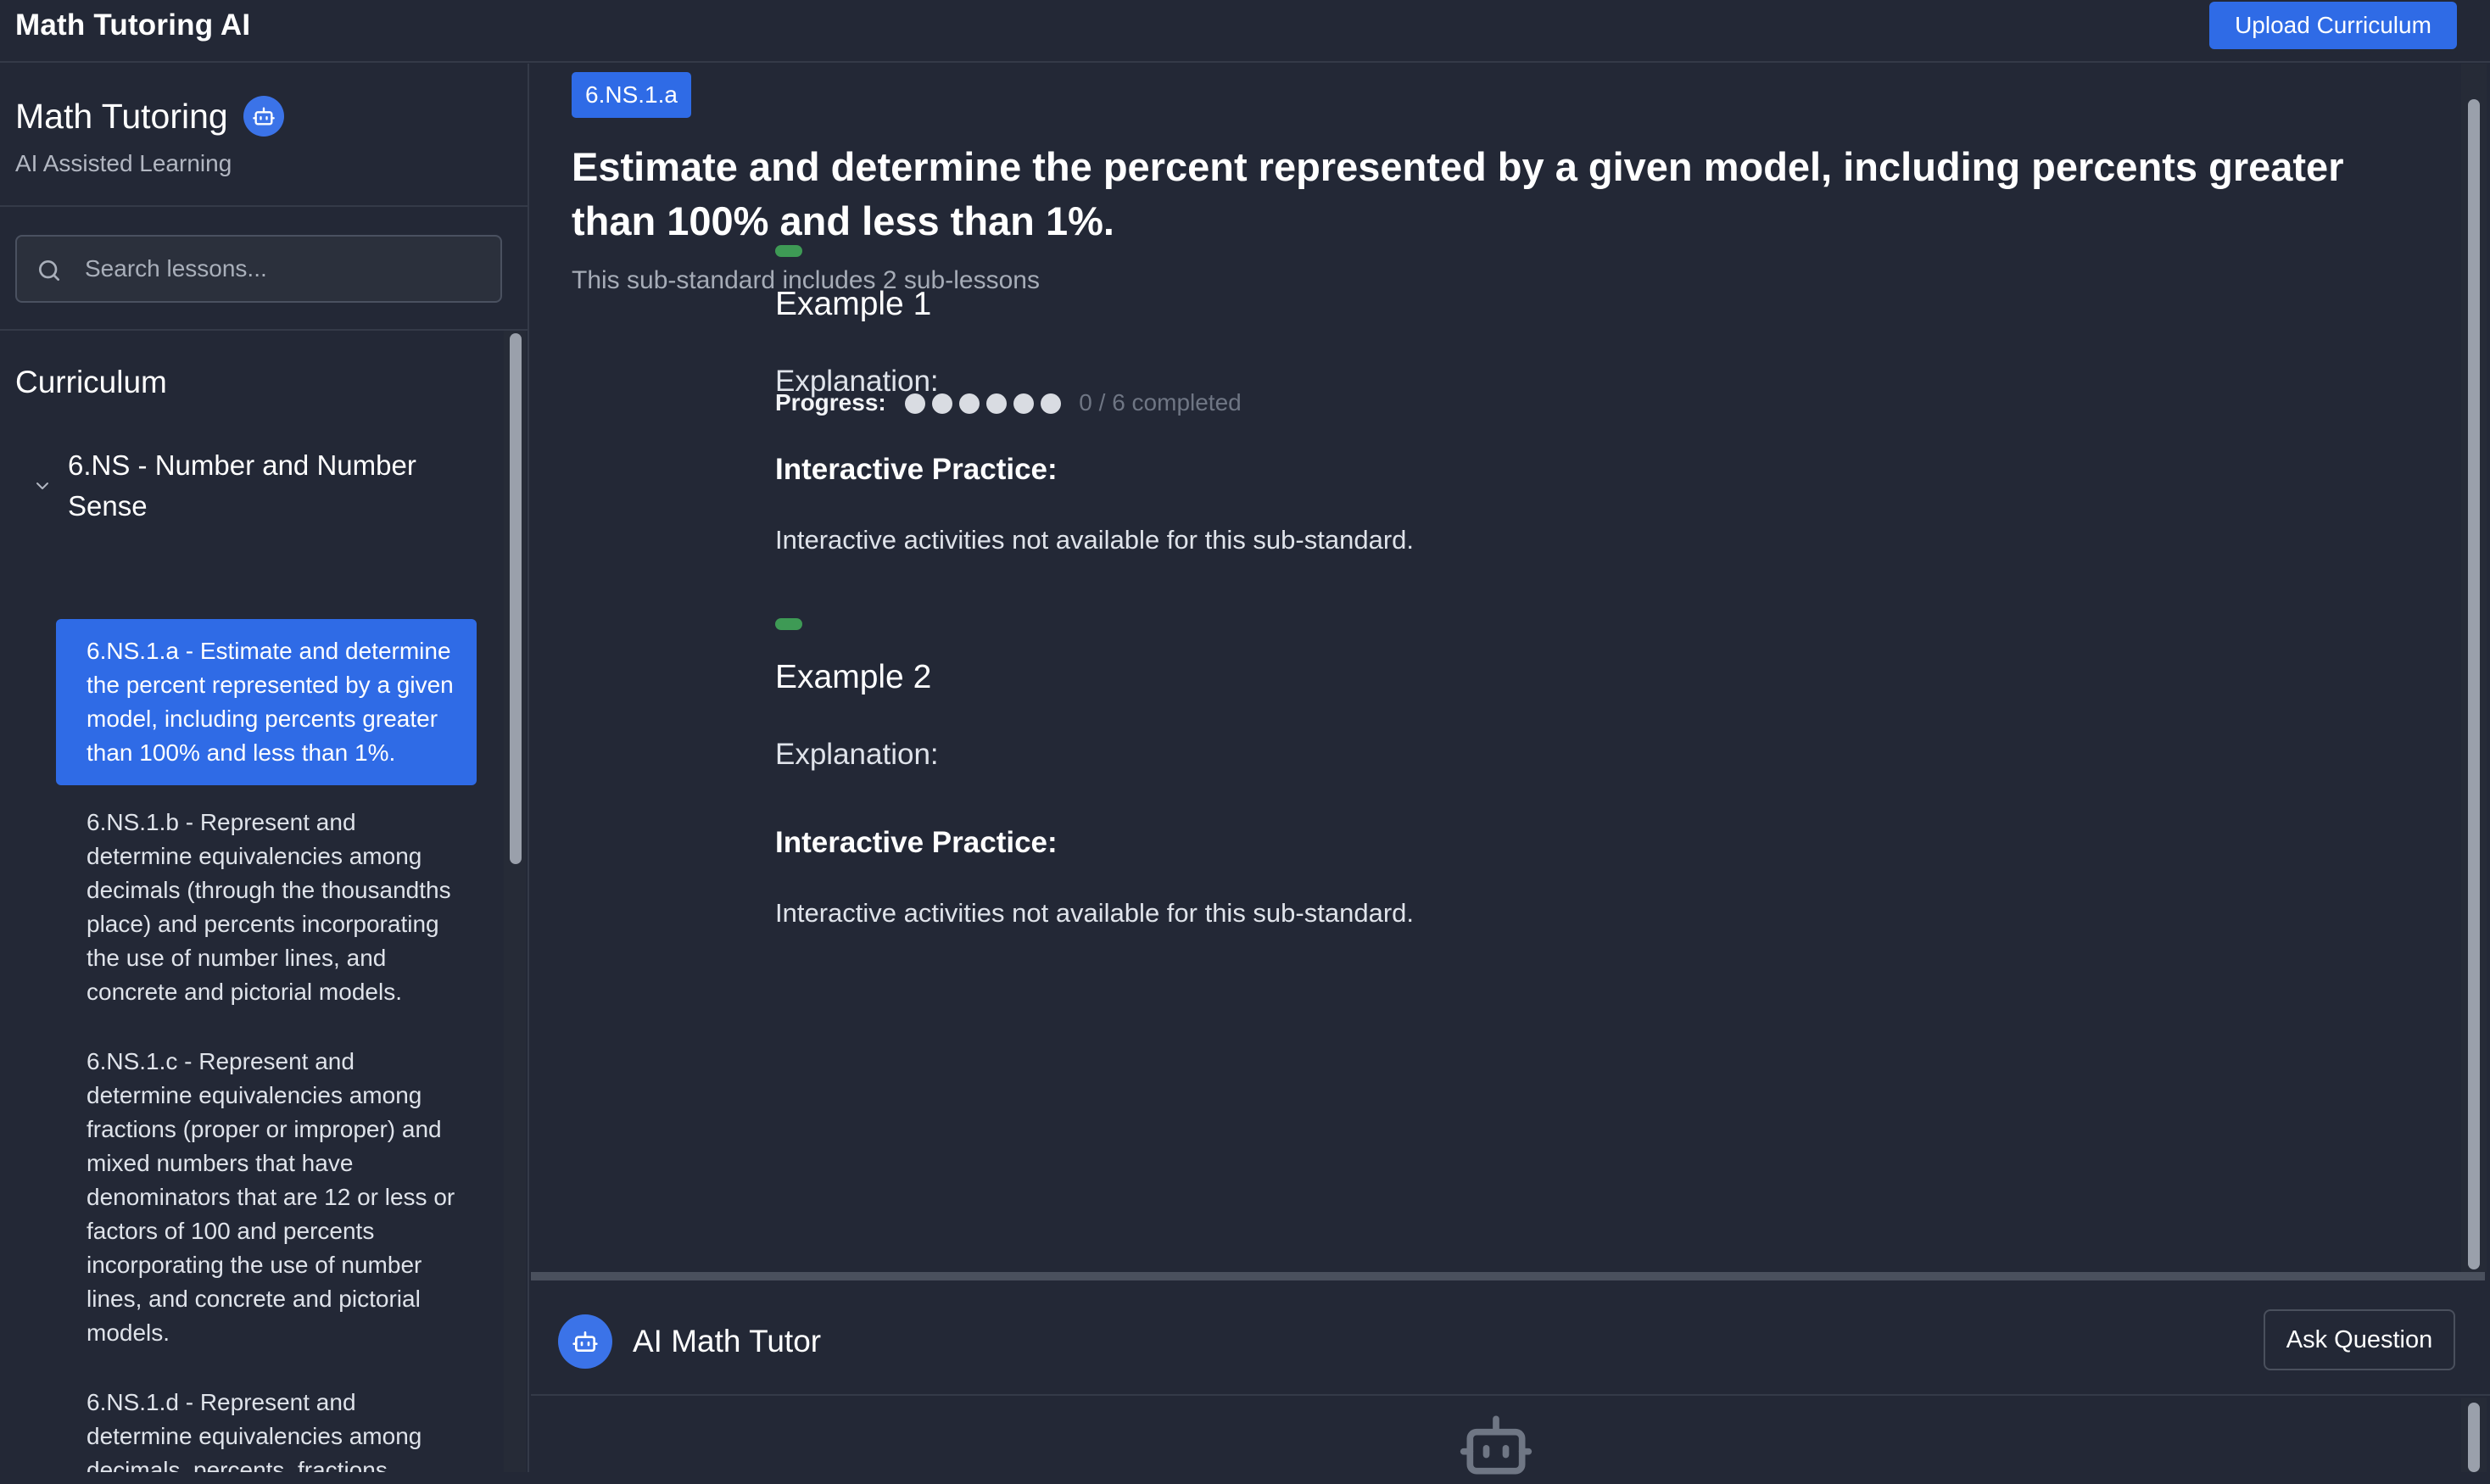  I want to click on sidebar-brand: Math Tutoring, so click(150, 118).